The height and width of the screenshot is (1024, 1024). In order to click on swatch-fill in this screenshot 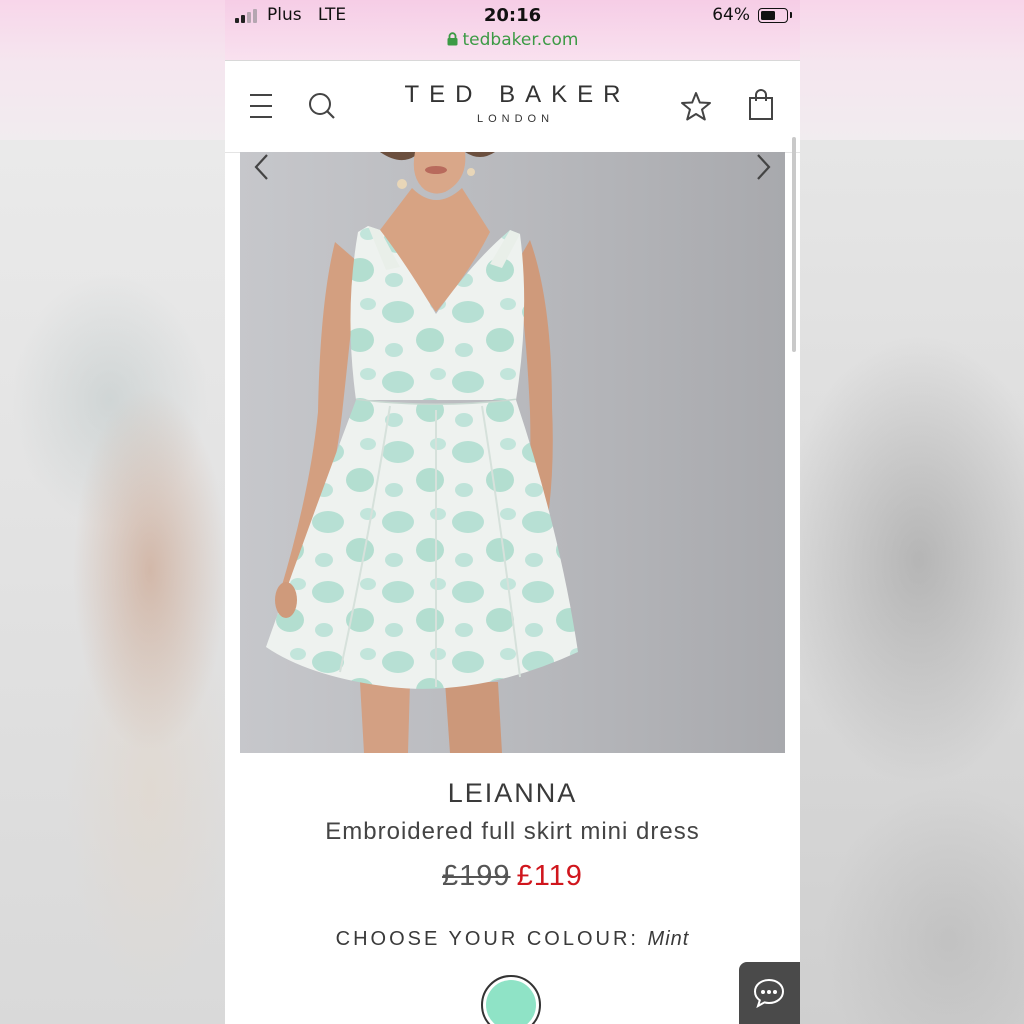, I will do `click(511, 1002)`.